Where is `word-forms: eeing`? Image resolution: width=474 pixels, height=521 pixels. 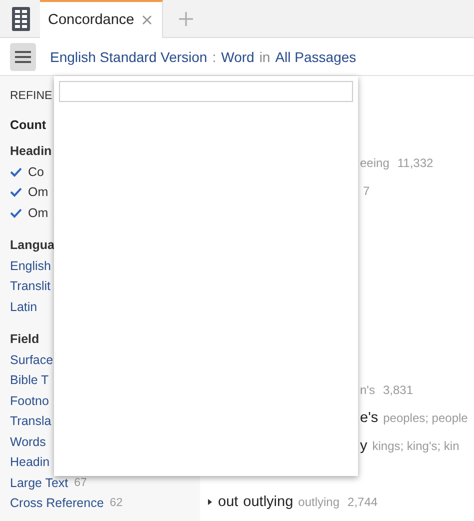
word-forms: eeing is located at coordinates (375, 163).